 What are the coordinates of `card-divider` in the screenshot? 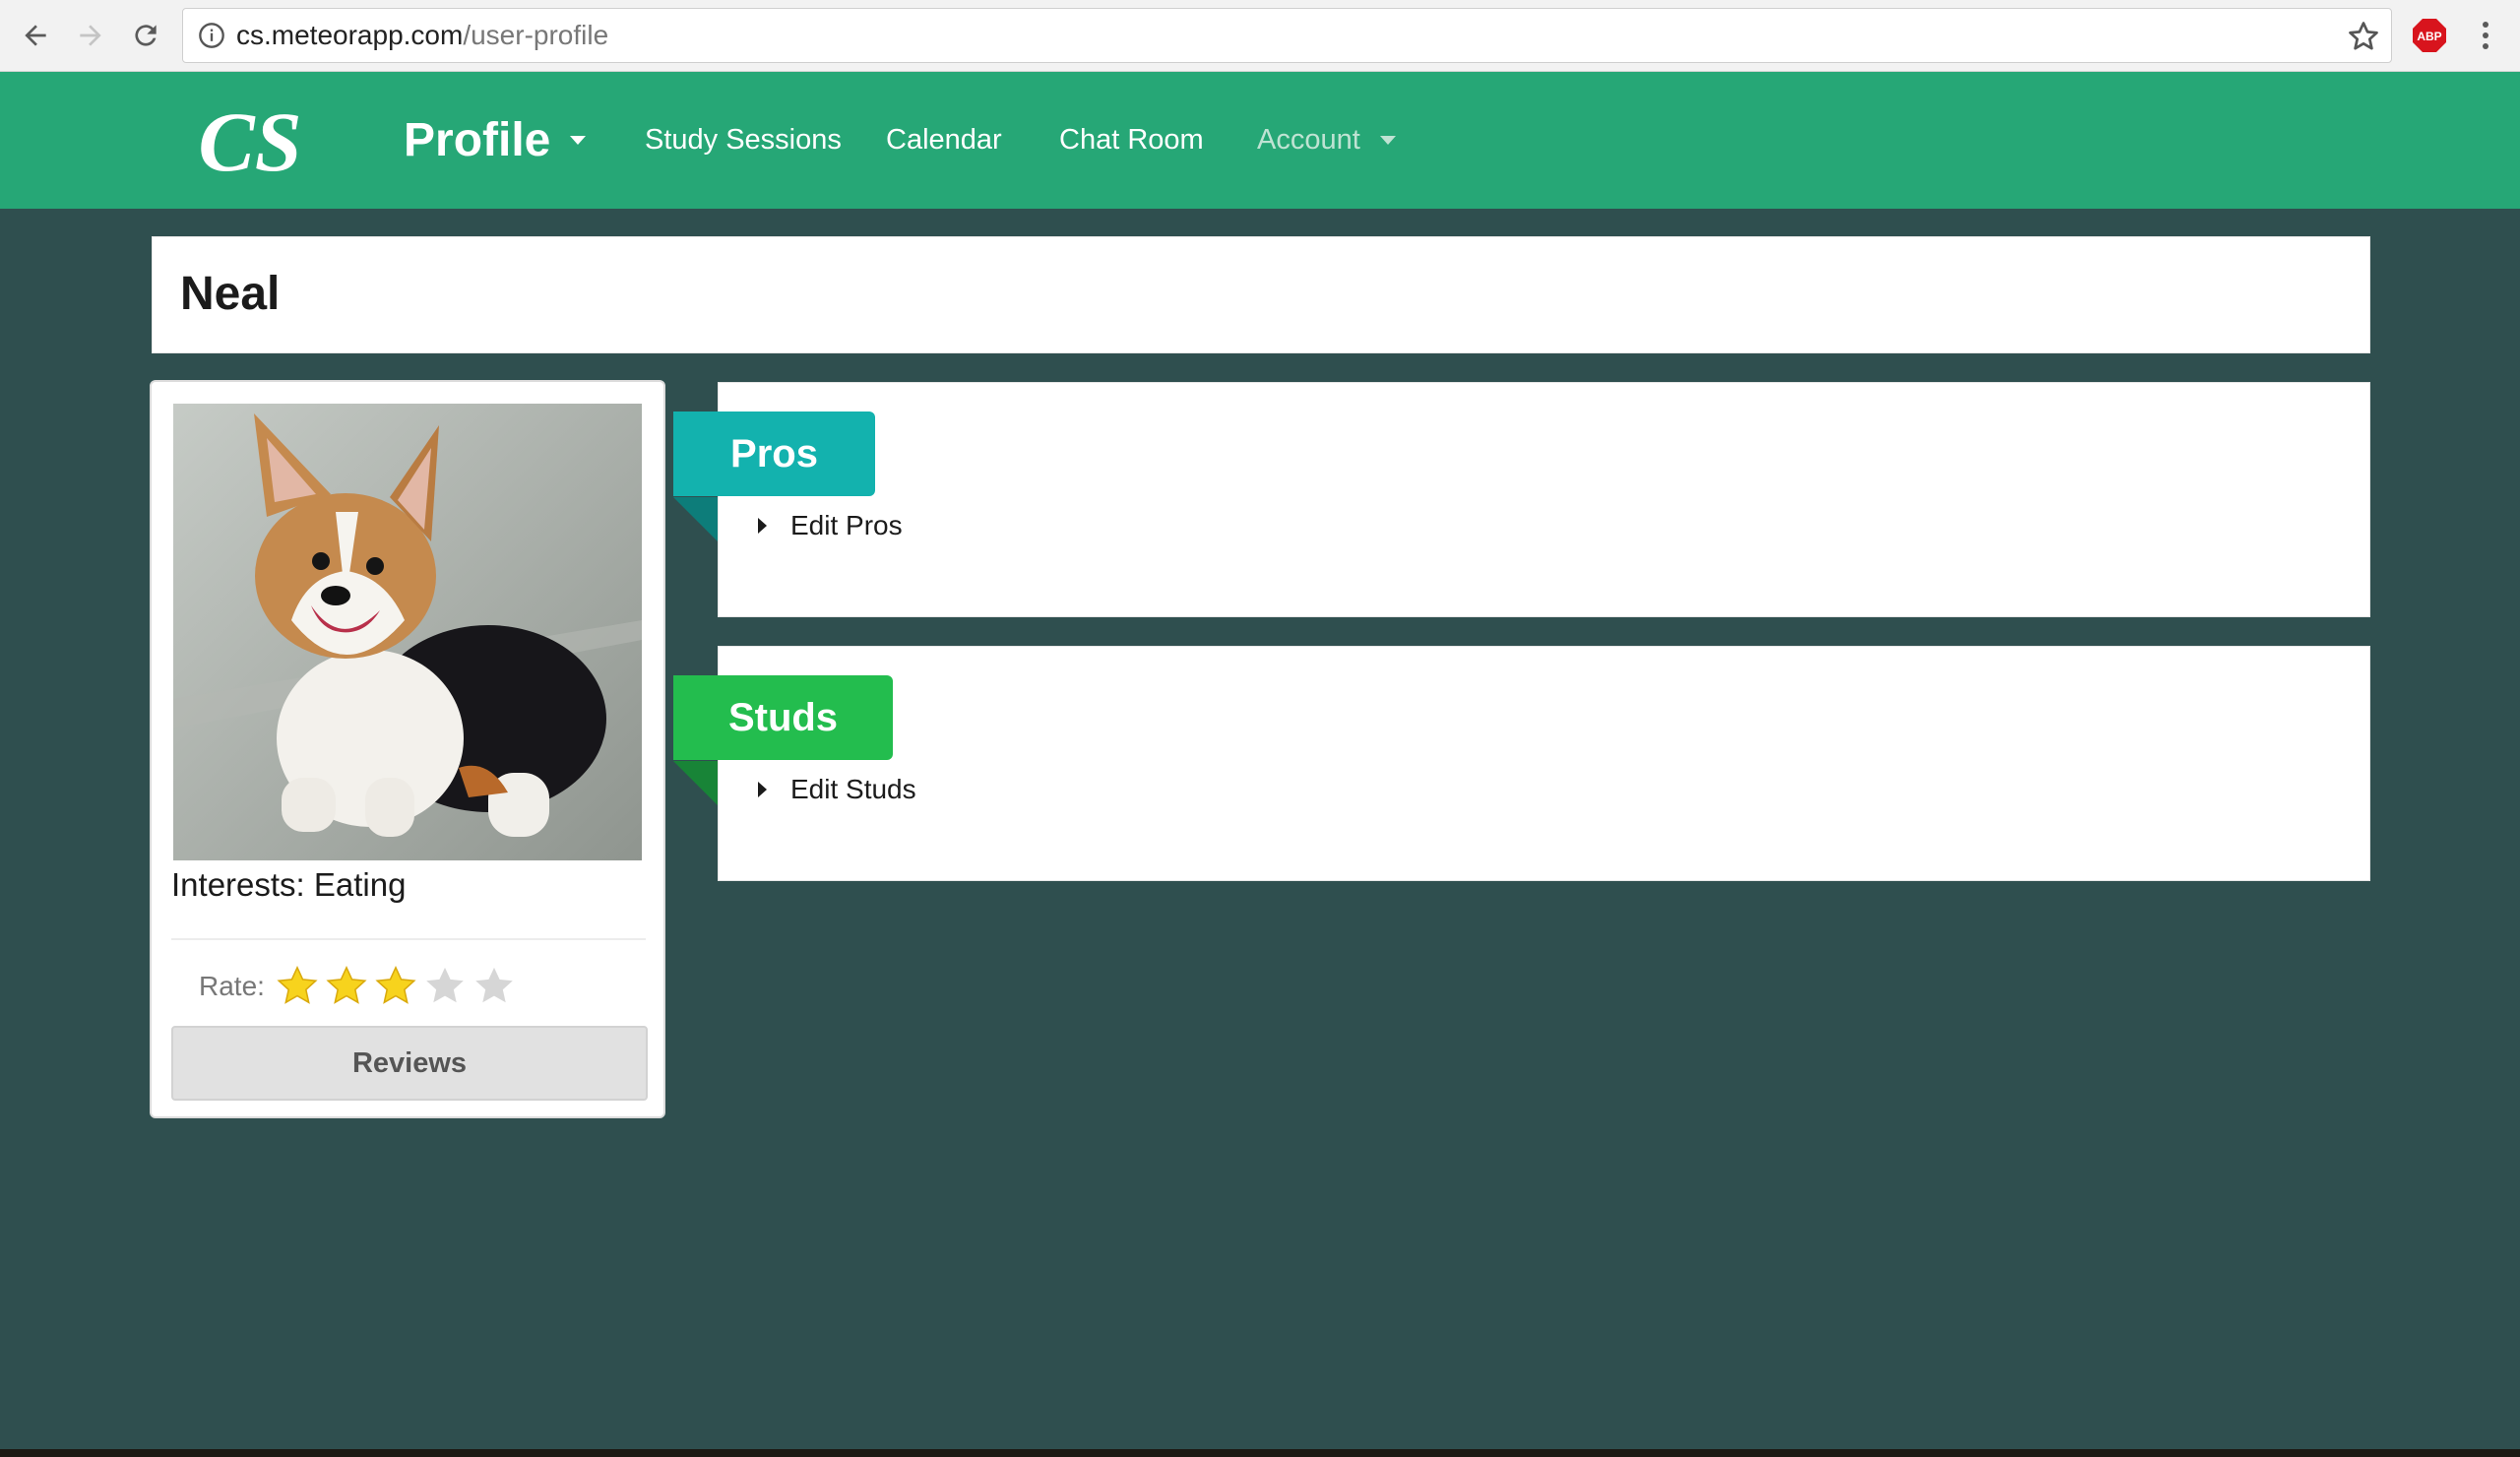 It's located at (408, 939).